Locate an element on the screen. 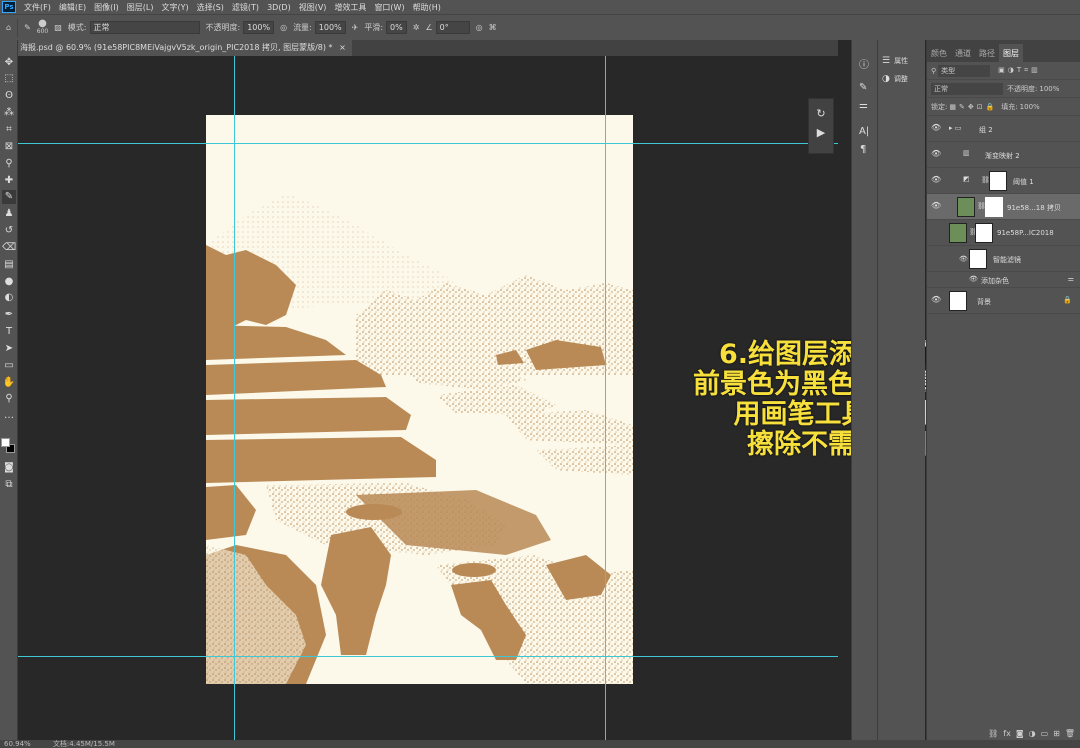 This screenshot has height=748, width=1080. tab-channels: 通道 is located at coordinates (963, 53).